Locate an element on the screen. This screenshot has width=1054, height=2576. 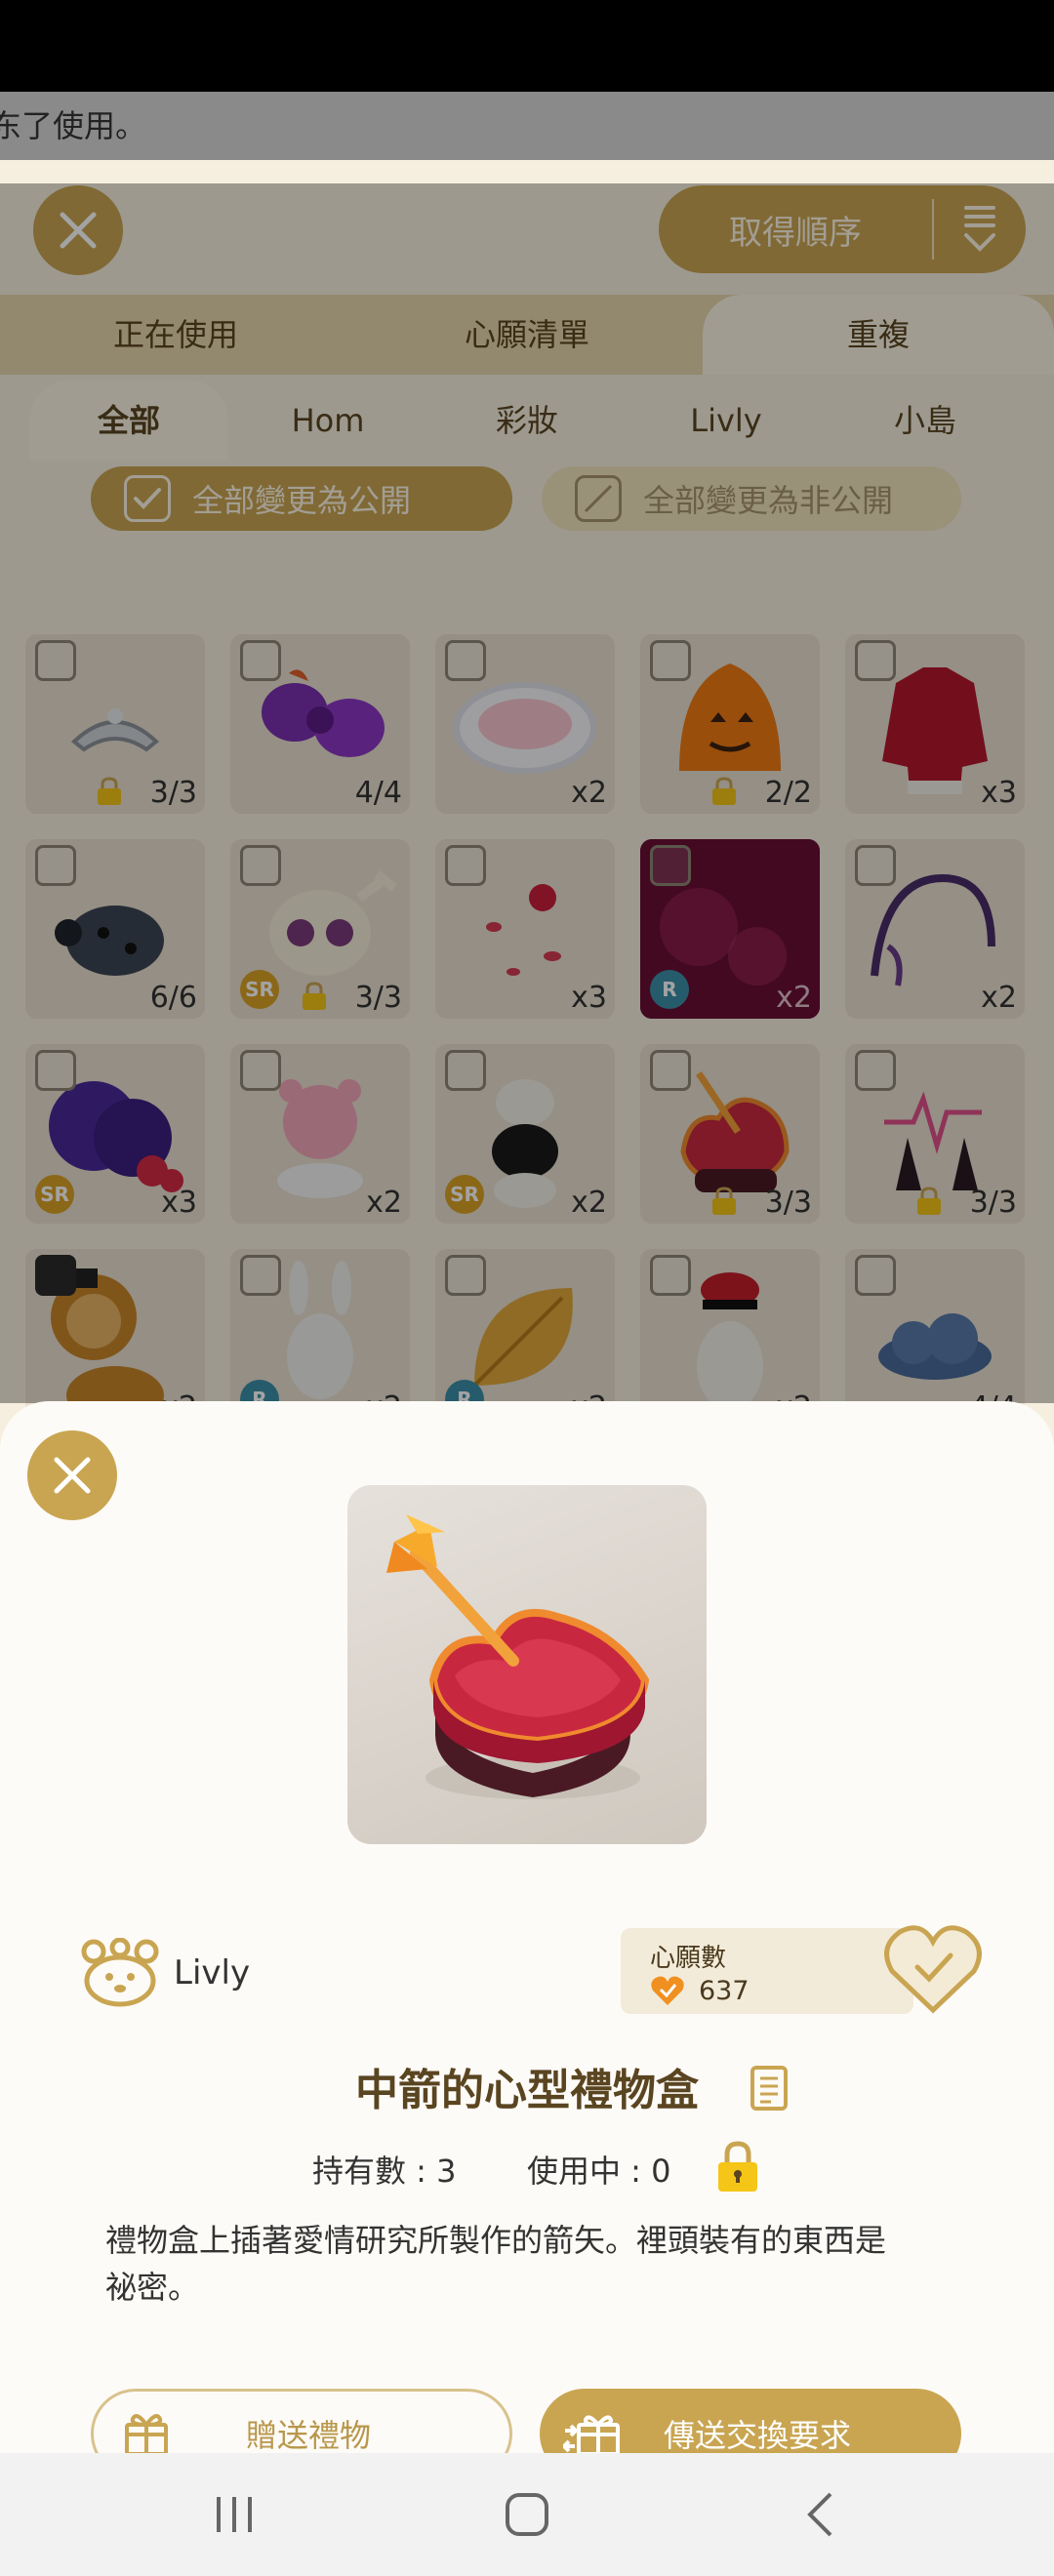
grid-item-silver-tiara: 3/3 is located at coordinates (115, 724).